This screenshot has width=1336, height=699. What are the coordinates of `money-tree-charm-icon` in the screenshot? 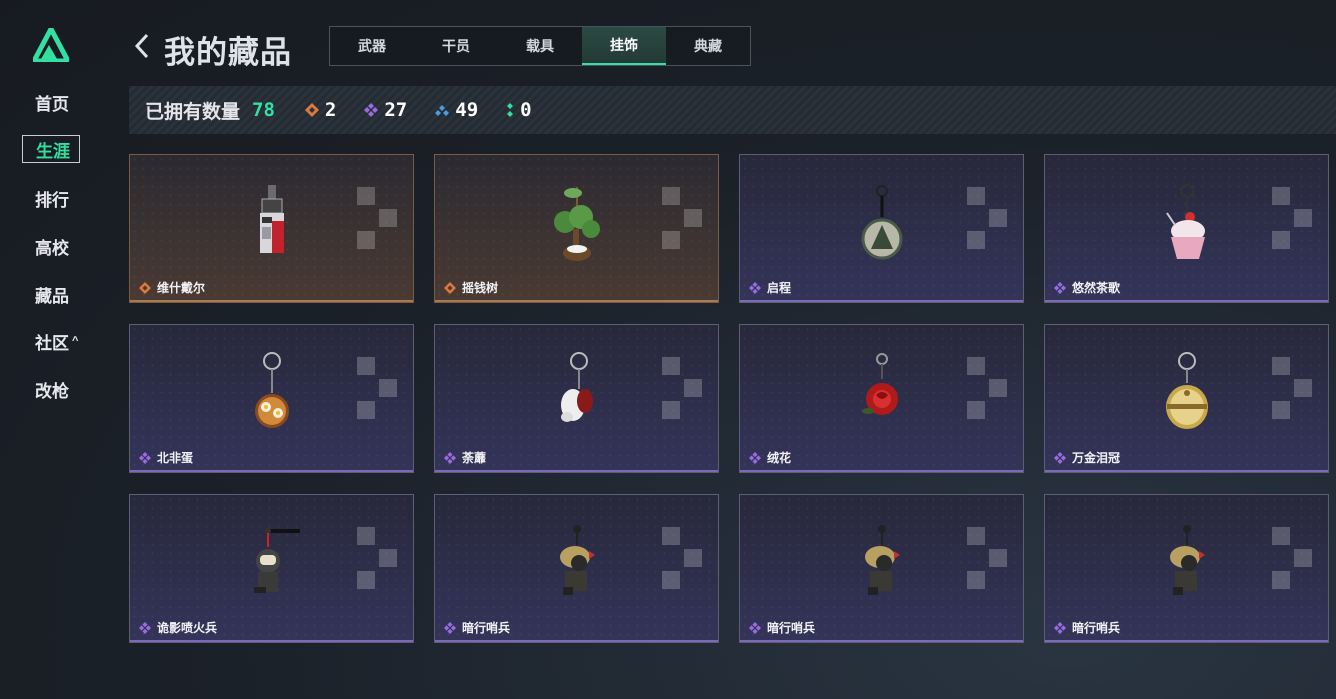 It's located at (577, 224).